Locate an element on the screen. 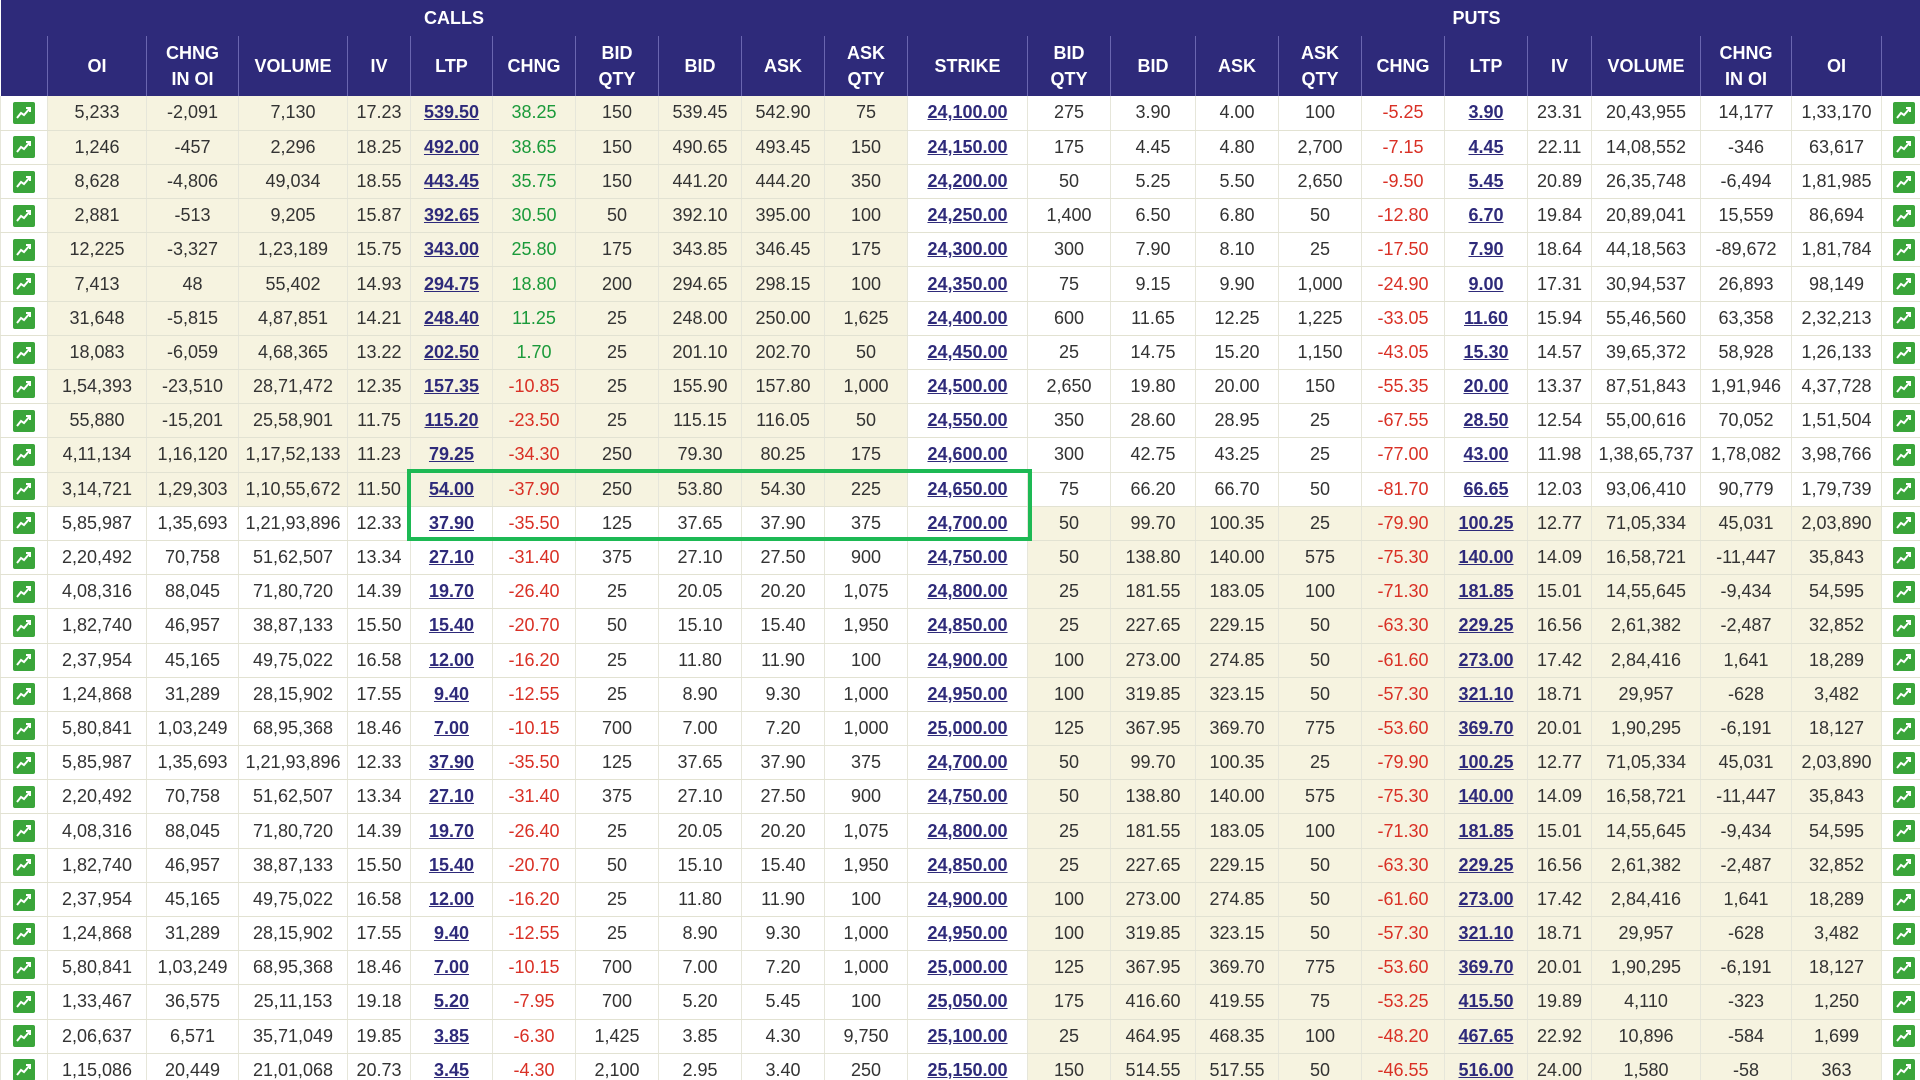 The width and height of the screenshot is (1920, 1080). strike-link: 24,200.00 is located at coordinates (967, 181).